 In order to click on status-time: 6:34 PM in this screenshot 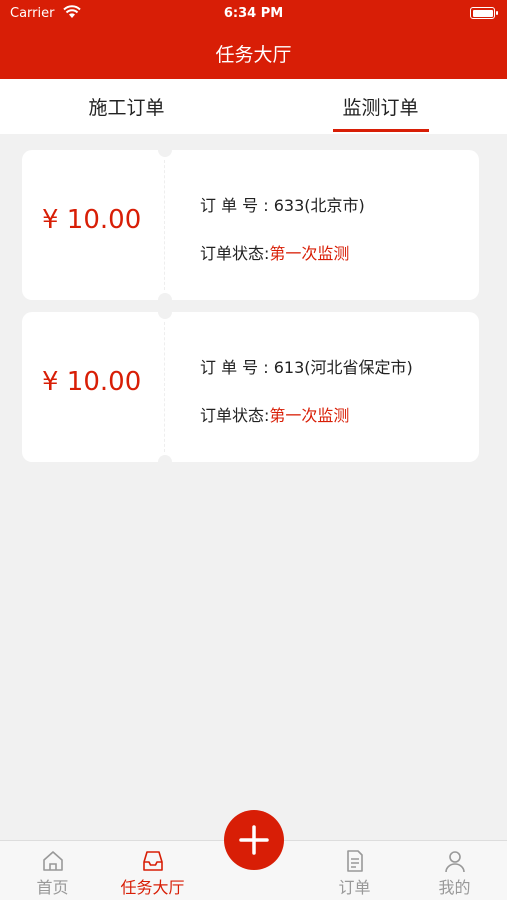, I will do `click(253, 13)`.